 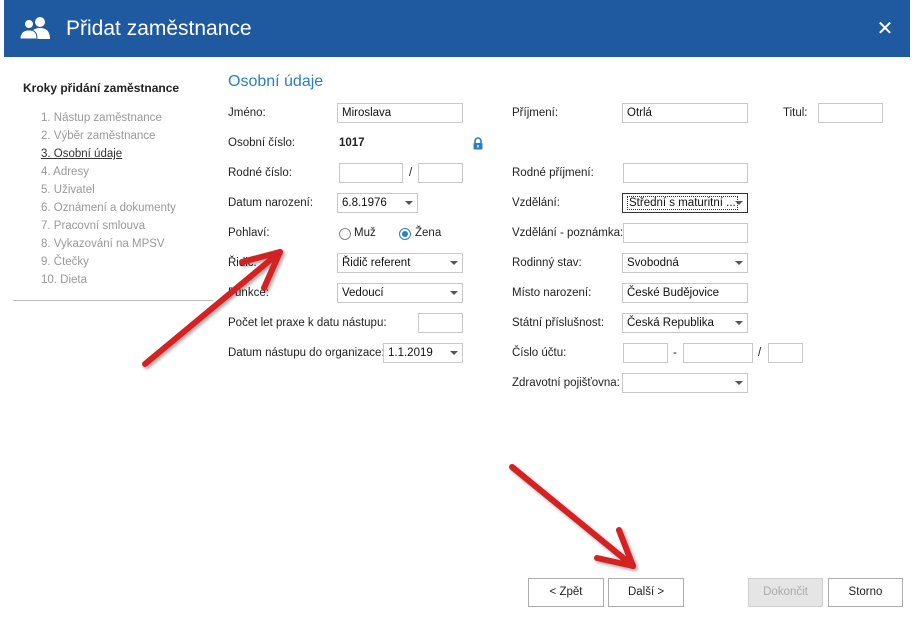 I want to click on cislo-uctu-label: Číslo účtu:, so click(x=539, y=353).